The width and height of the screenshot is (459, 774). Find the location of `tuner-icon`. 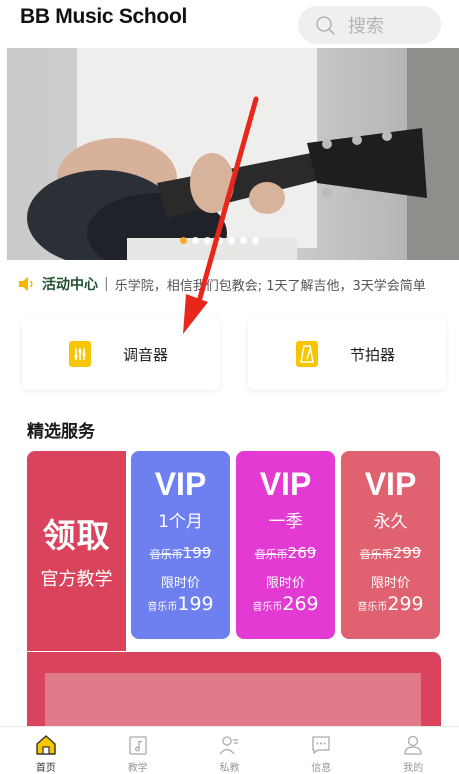

tuner-icon is located at coordinates (80, 354).